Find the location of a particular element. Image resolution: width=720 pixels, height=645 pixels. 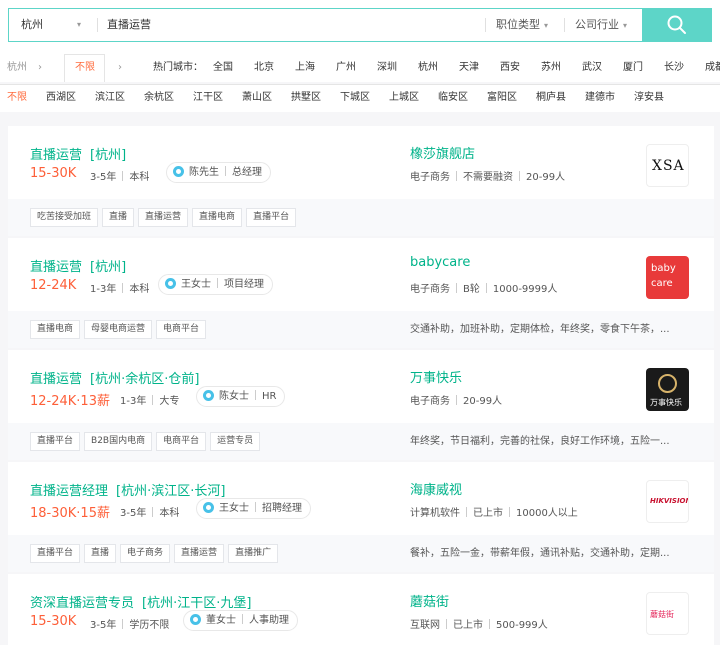

district-link: 桐庐县 is located at coordinates (551, 98).